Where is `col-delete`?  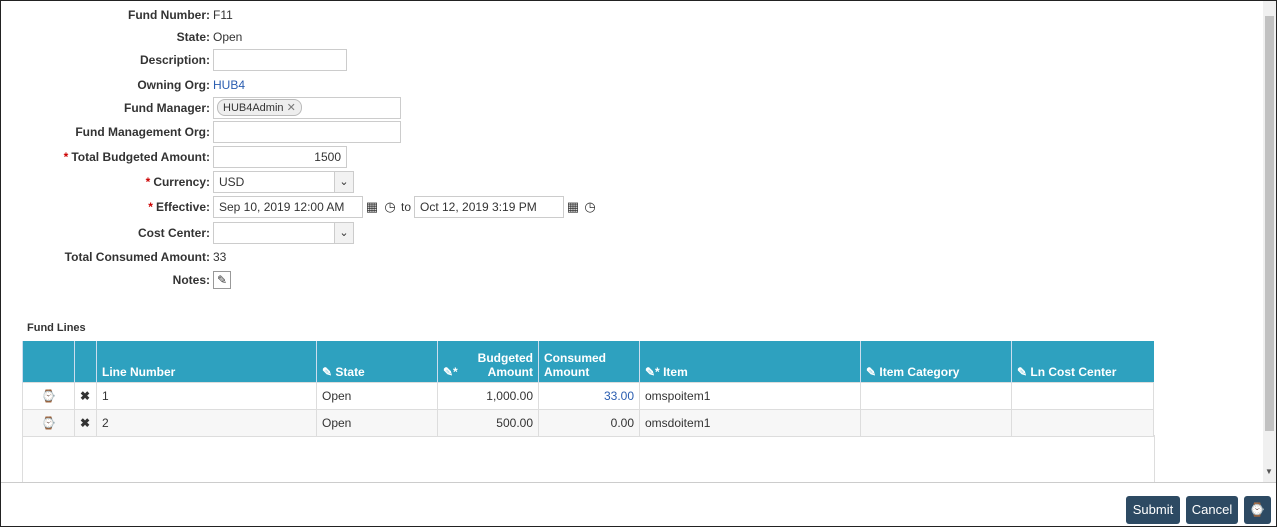
col-delete is located at coordinates (85, 361).